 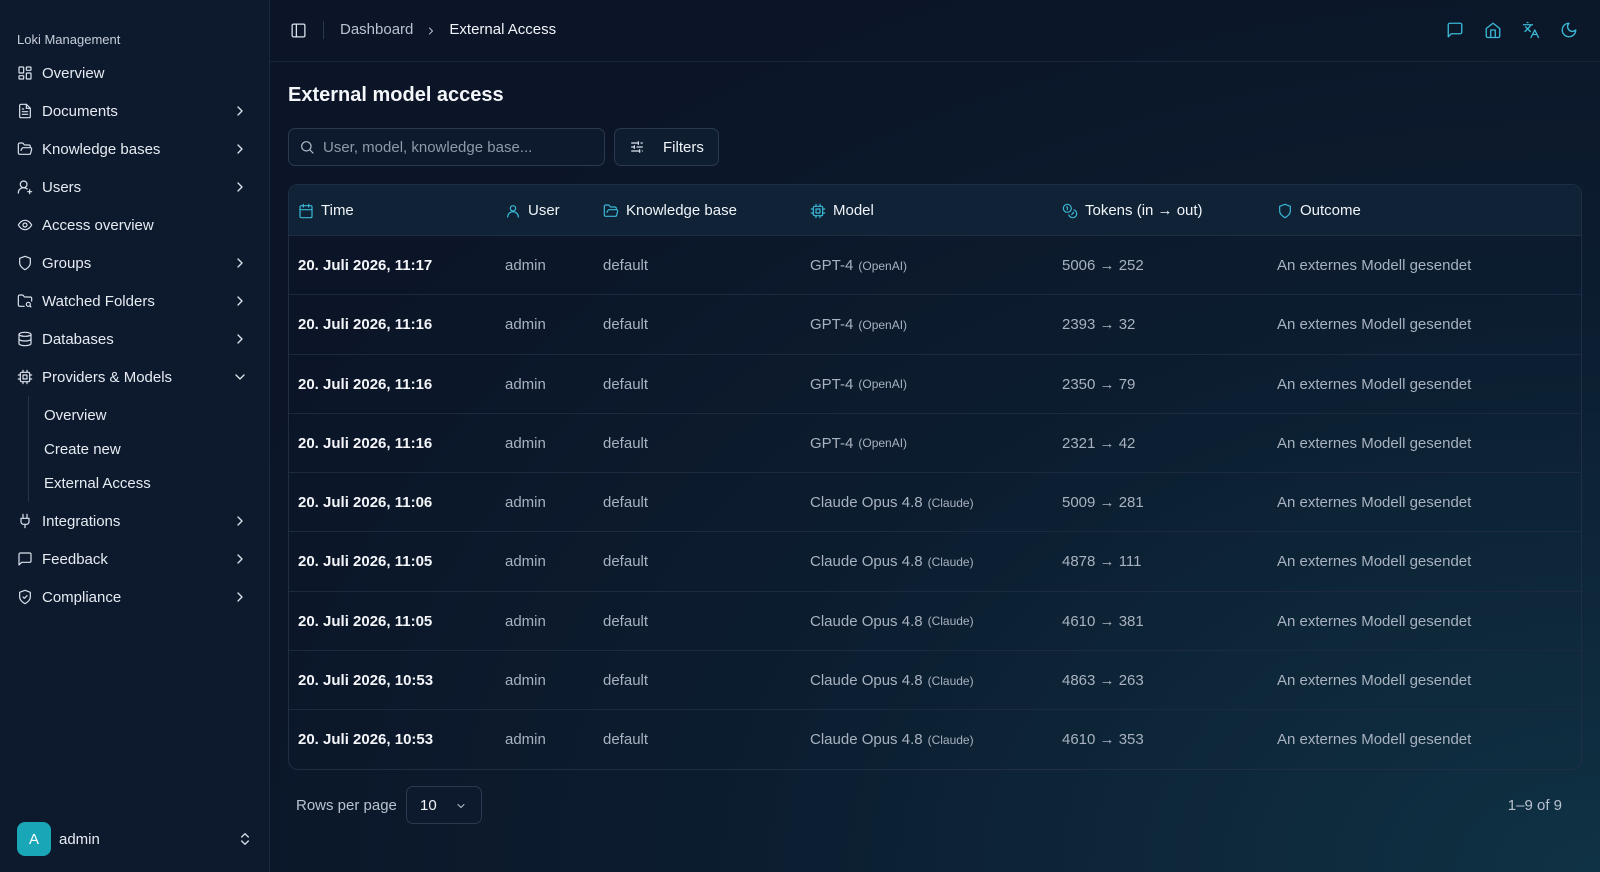 What do you see at coordinates (1099, 384) in the screenshot?
I see `cell-tokens: 2350 → 79` at bounding box center [1099, 384].